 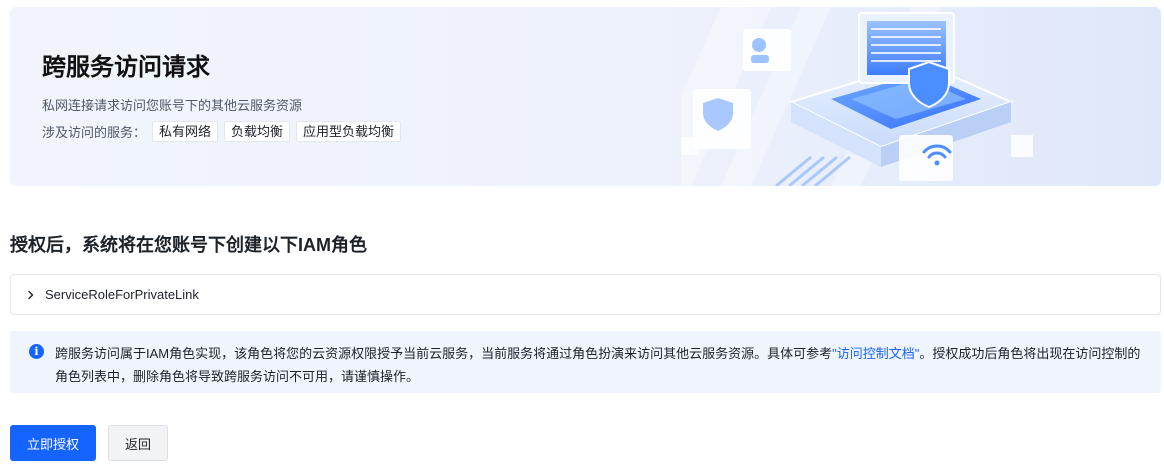 What do you see at coordinates (585, 294) in the screenshot?
I see `role-collapse-panel: ServiceRoleForPrivateLink` at bounding box center [585, 294].